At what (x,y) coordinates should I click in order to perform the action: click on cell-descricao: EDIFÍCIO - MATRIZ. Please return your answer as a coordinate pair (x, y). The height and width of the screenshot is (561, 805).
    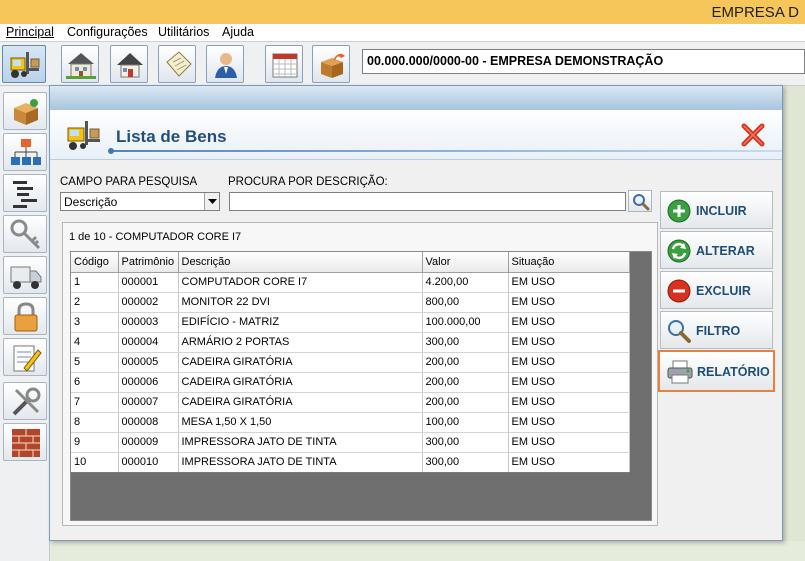
    Looking at the image, I should click on (300, 322).